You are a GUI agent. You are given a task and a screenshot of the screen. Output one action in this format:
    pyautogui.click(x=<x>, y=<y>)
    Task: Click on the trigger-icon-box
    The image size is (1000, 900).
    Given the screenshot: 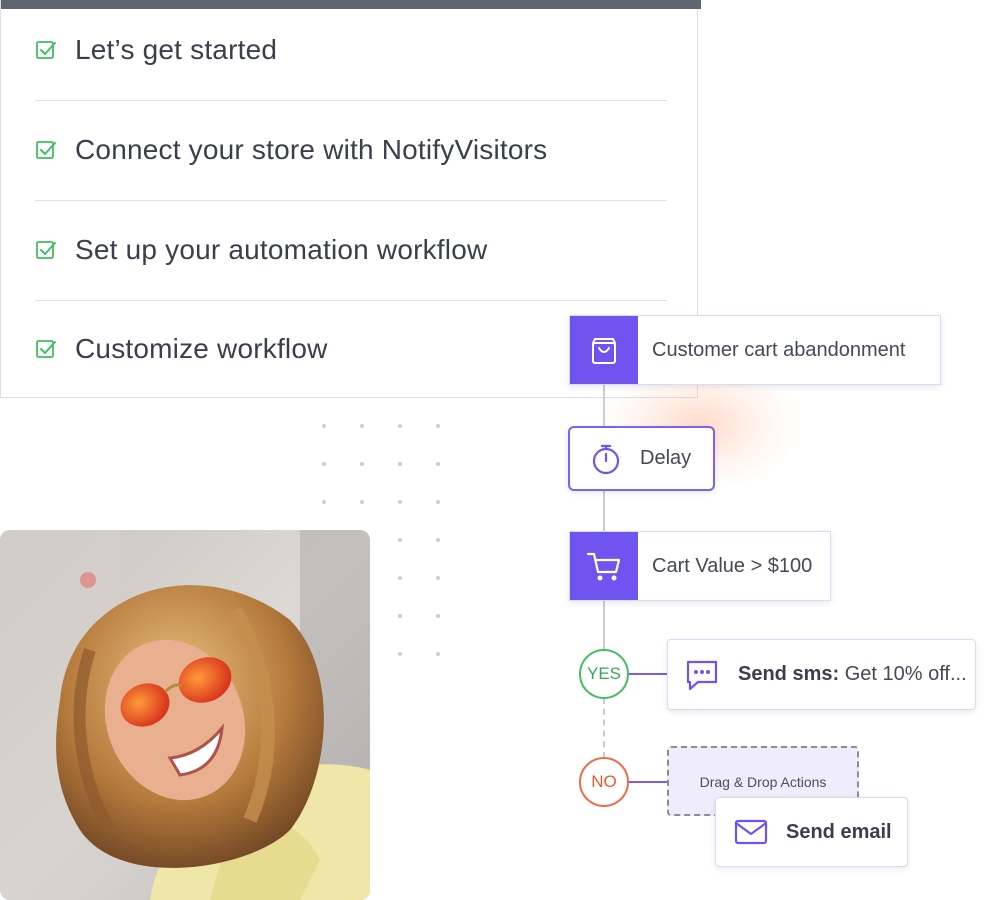 What is the action you would take?
    pyautogui.click(x=604, y=350)
    